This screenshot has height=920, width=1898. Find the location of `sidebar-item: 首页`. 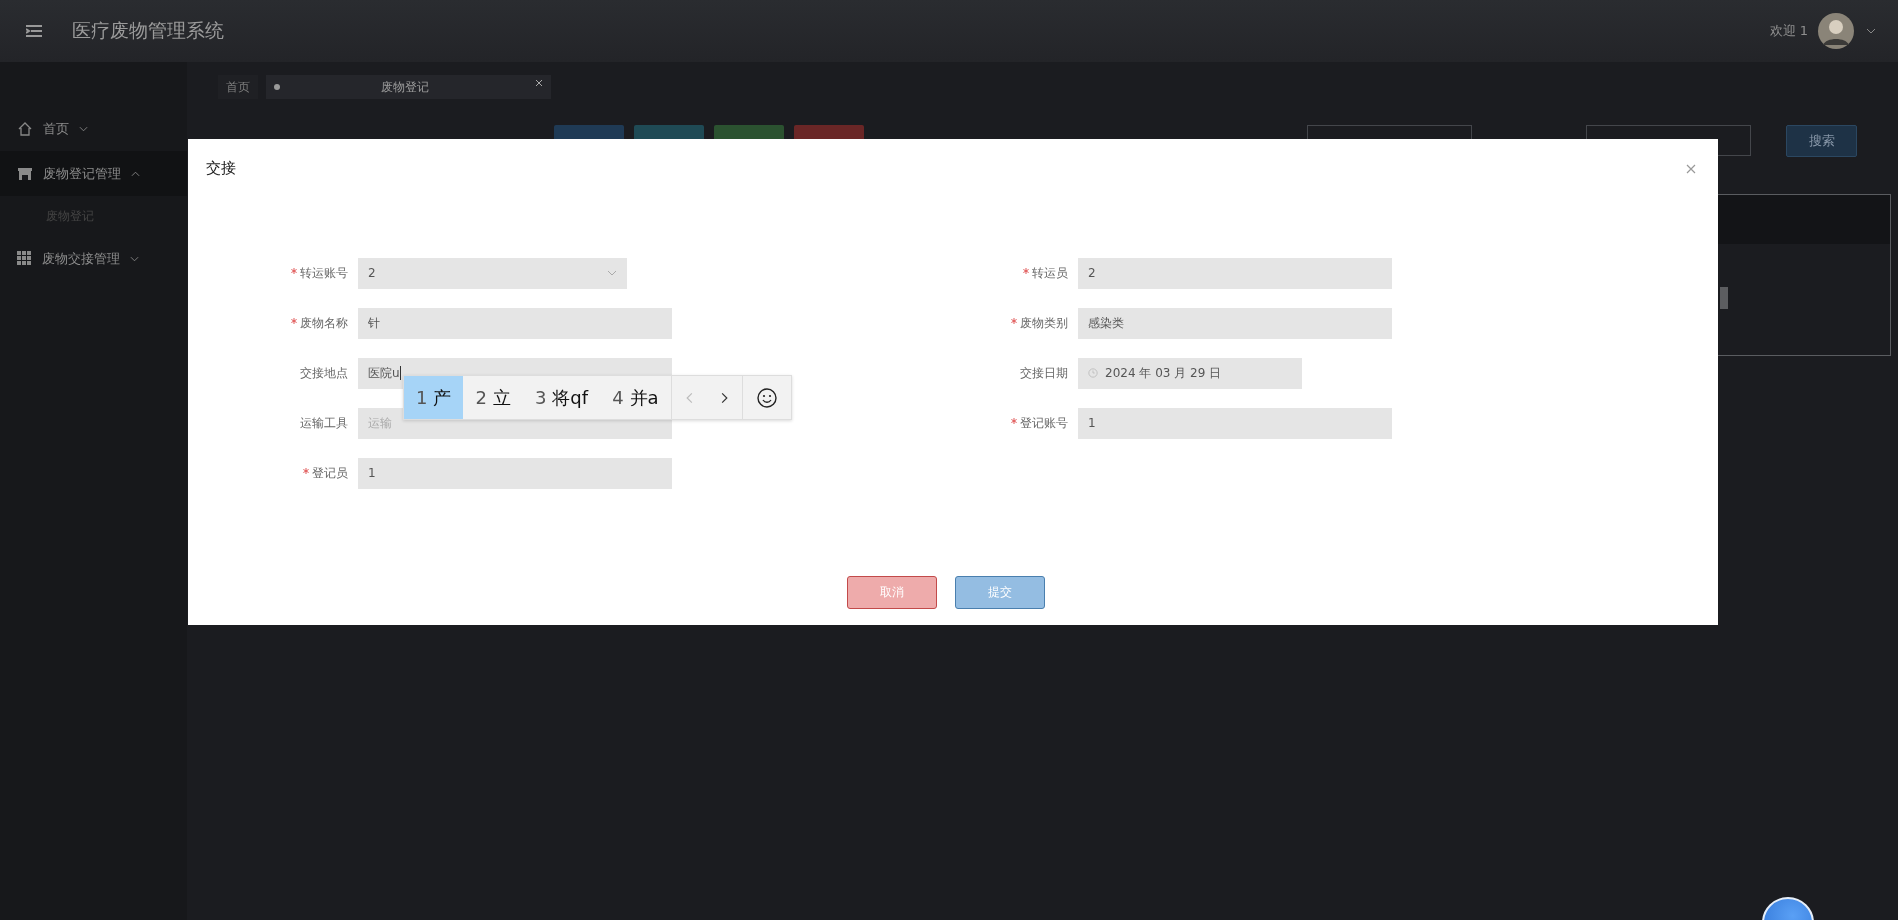

sidebar-item: 首页 is located at coordinates (93, 128).